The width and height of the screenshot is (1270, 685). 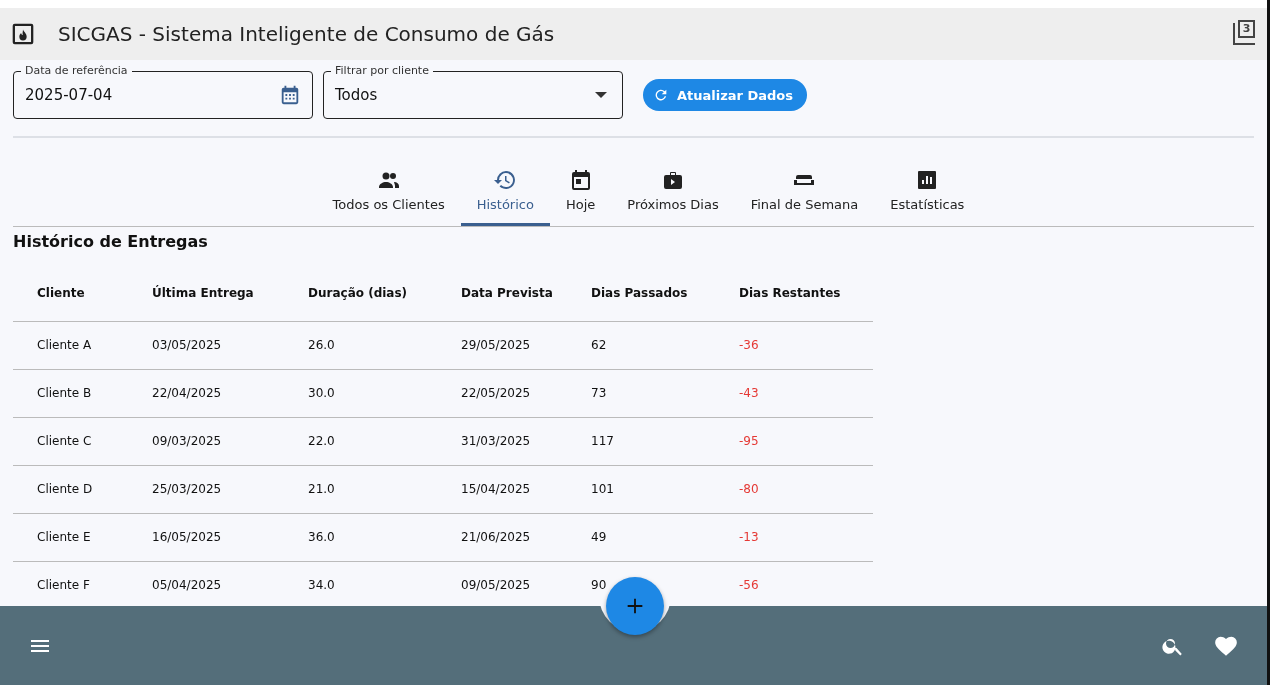 I want to click on dropdown-caret-icon, so click(x=601, y=95).